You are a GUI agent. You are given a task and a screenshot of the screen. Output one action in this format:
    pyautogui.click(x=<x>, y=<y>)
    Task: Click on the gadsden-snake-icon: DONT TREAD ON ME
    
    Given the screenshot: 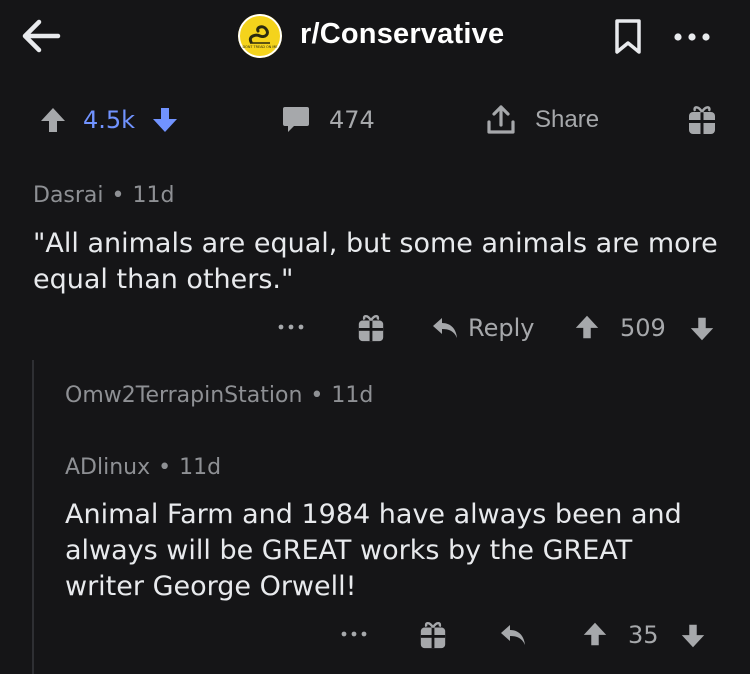 What is the action you would take?
    pyautogui.click(x=260, y=36)
    